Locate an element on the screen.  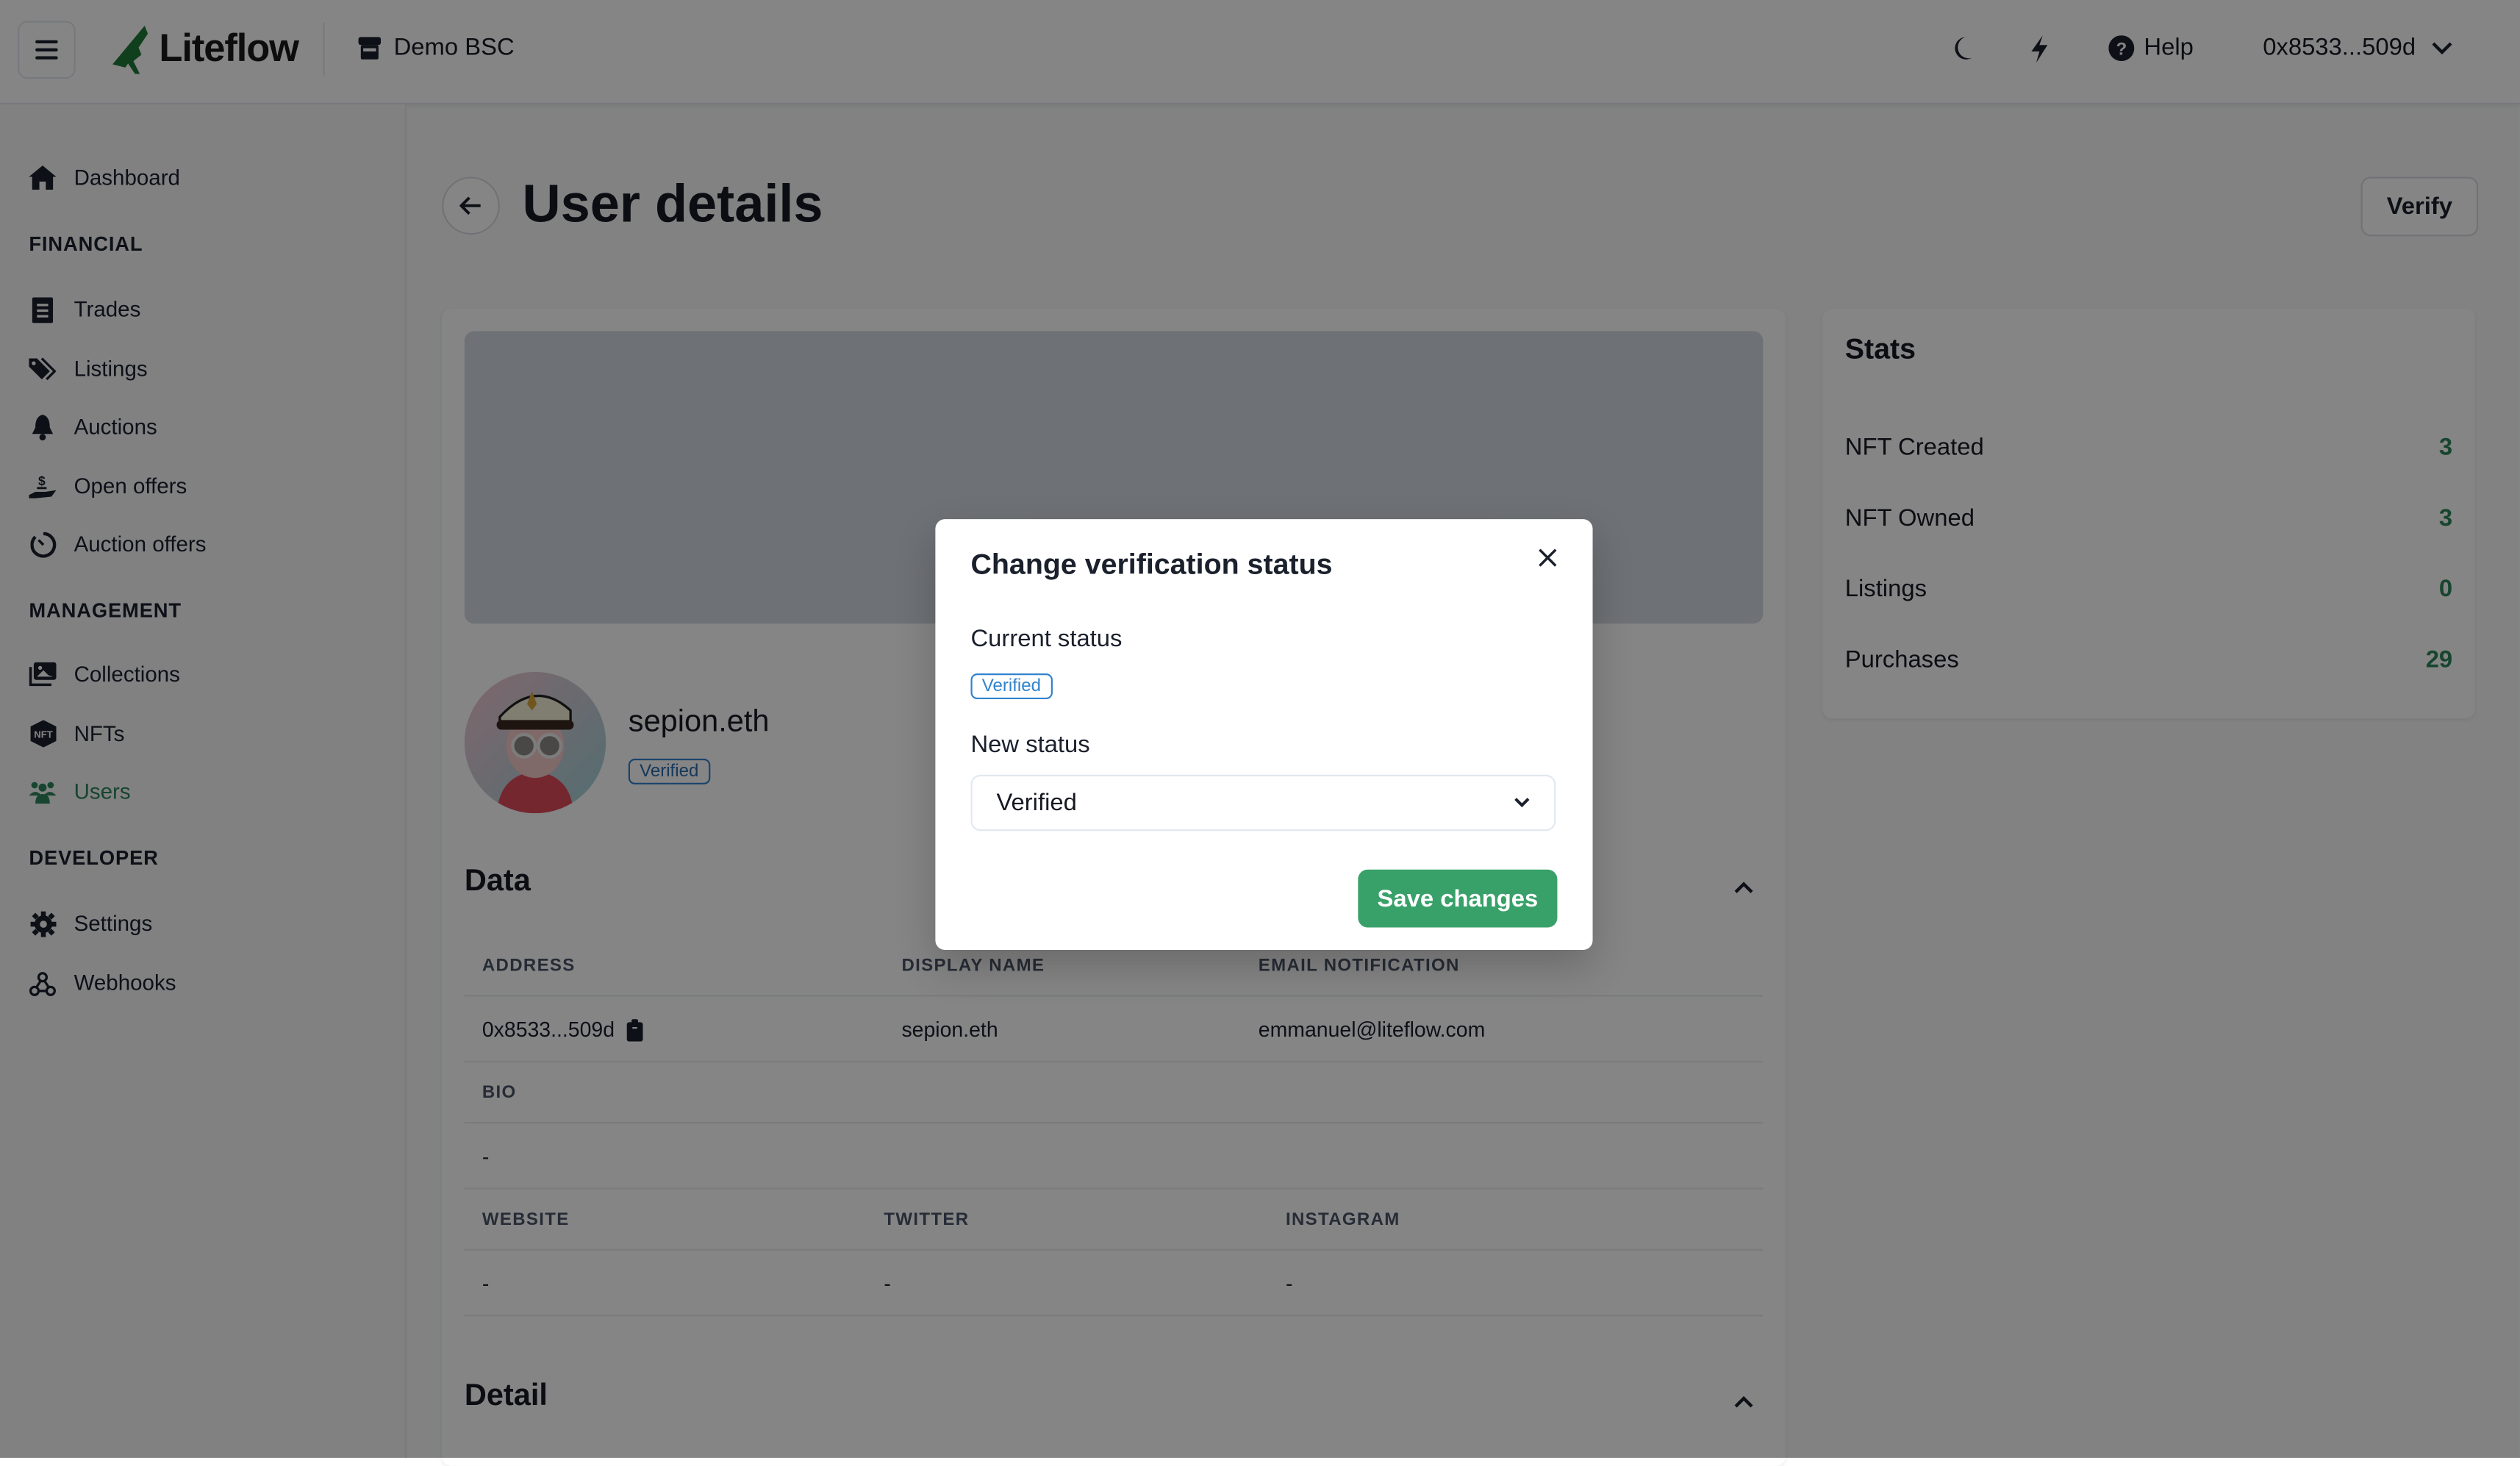
verified-badge: Verified is located at coordinates (1011, 686).